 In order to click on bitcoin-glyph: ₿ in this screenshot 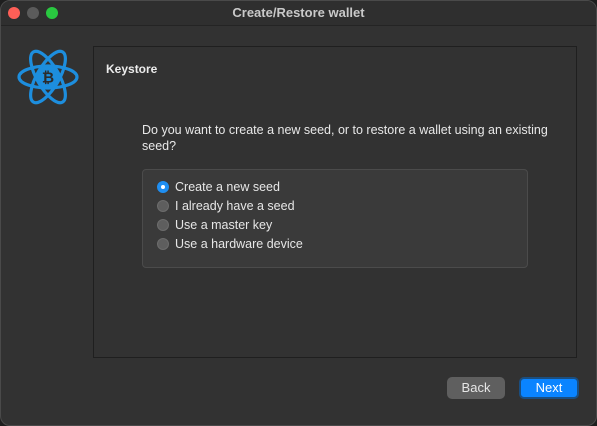, I will do `click(48, 78)`.